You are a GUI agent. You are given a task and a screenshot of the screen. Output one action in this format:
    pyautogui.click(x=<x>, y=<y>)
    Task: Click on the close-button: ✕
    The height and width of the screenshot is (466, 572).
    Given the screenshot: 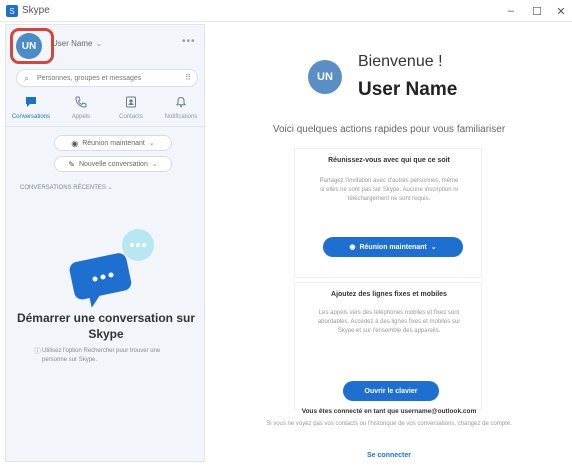 What is the action you would take?
    pyautogui.click(x=560, y=11)
    